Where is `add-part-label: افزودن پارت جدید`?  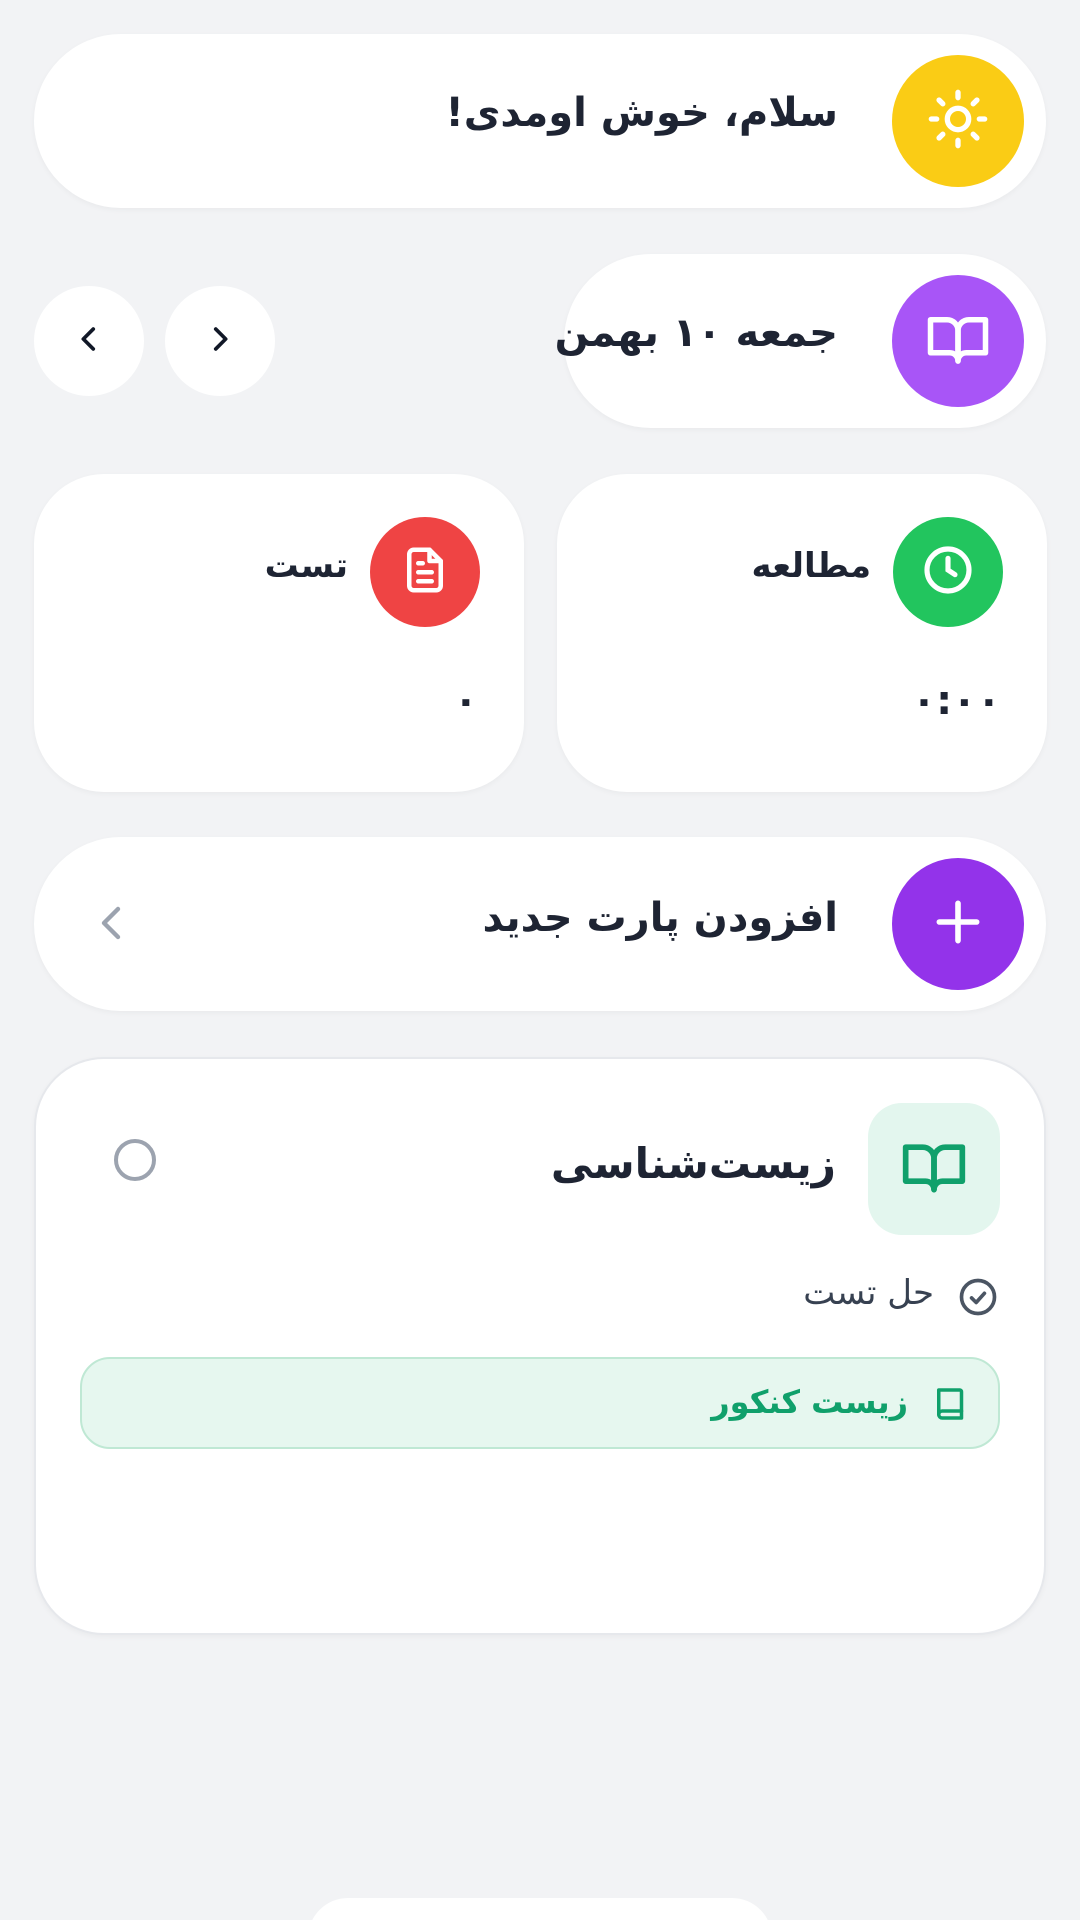 add-part-label: افزودن پارت جدید is located at coordinates (660, 918).